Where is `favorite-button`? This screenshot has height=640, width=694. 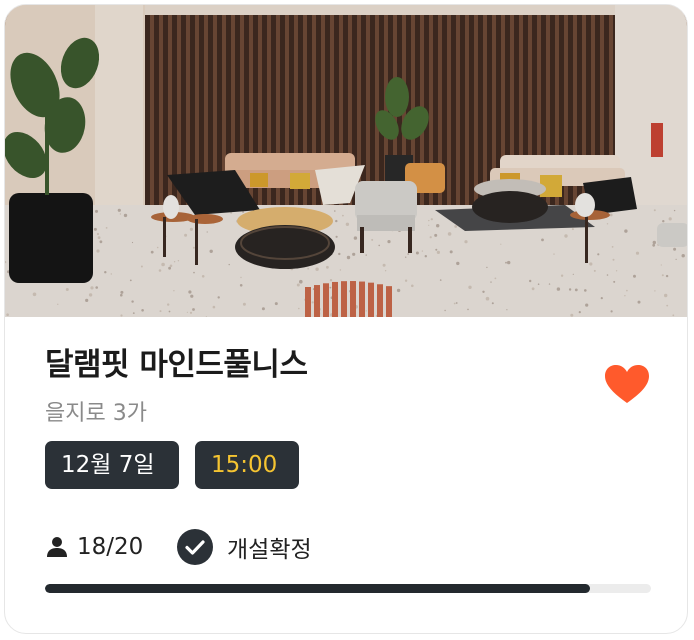
favorite-button is located at coordinates (627, 385).